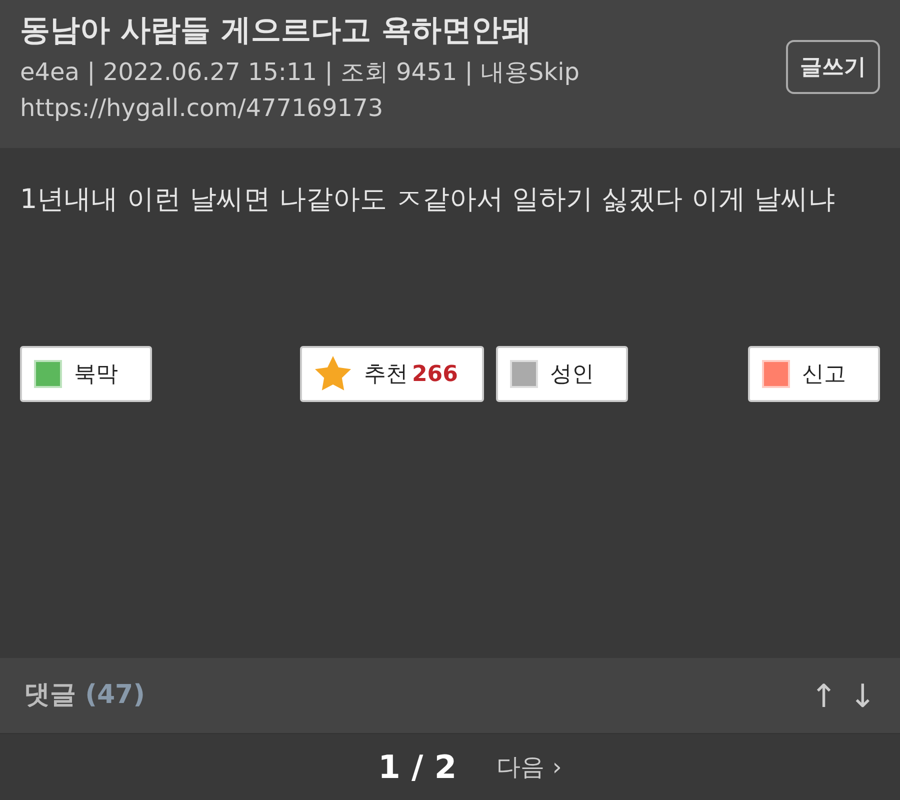  What do you see at coordinates (833, 67) in the screenshot?
I see `write-button: 글쓰기` at bounding box center [833, 67].